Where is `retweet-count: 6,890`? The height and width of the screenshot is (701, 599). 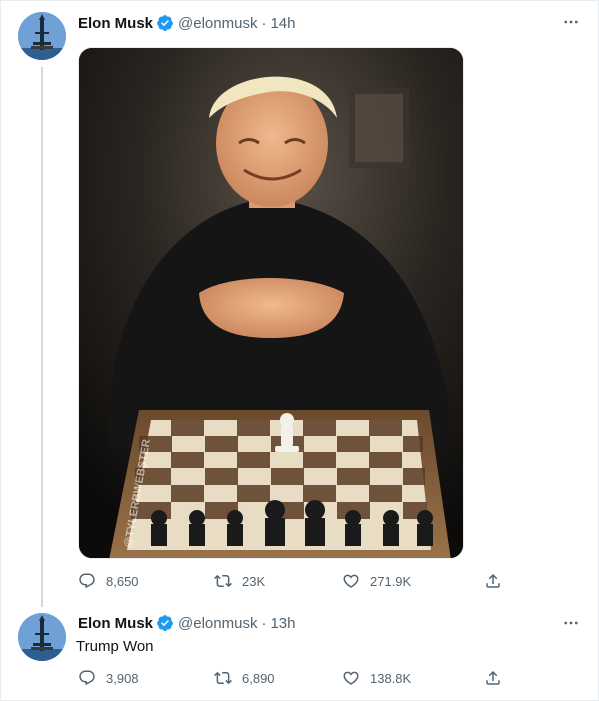
retweet-count: 6,890 is located at coordinates (258, 678).